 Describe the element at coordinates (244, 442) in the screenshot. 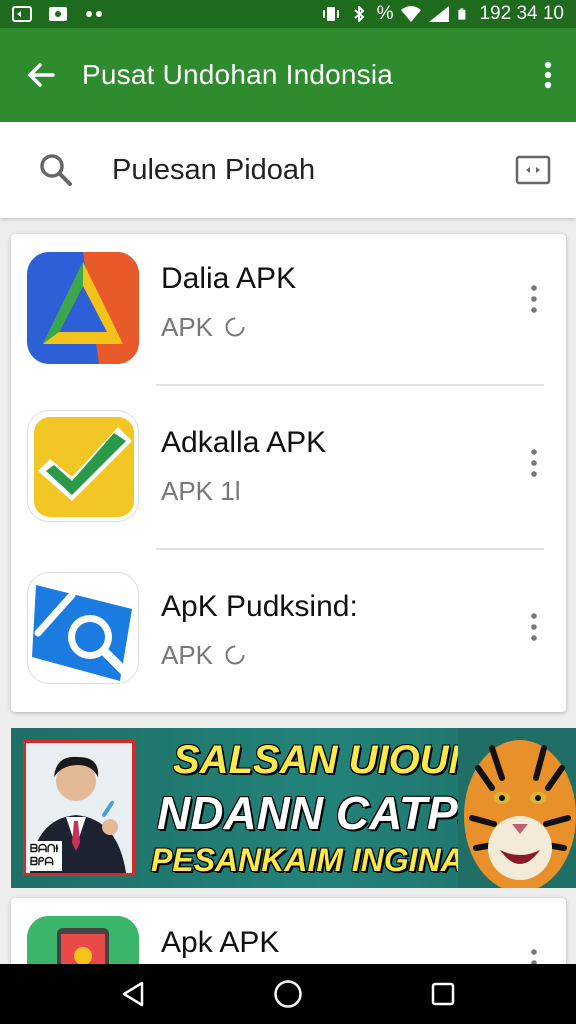

I see `app-name: Adkalla APK` at that location.